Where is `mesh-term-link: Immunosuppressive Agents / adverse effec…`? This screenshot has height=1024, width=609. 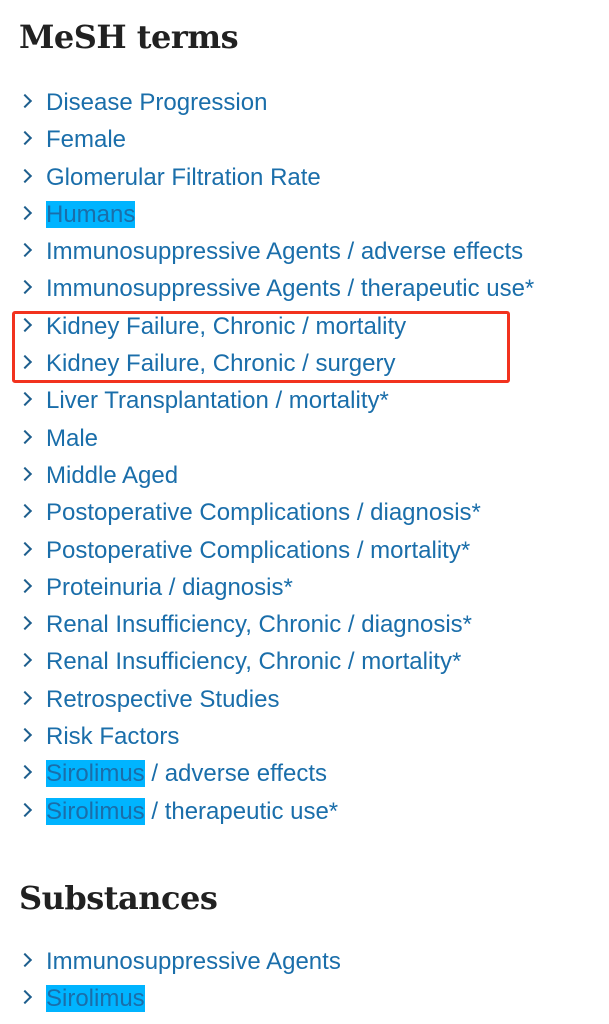
mesh-term-link: Immunosuppressive Agents / adverse effec… is located at coordinates (284, 251).